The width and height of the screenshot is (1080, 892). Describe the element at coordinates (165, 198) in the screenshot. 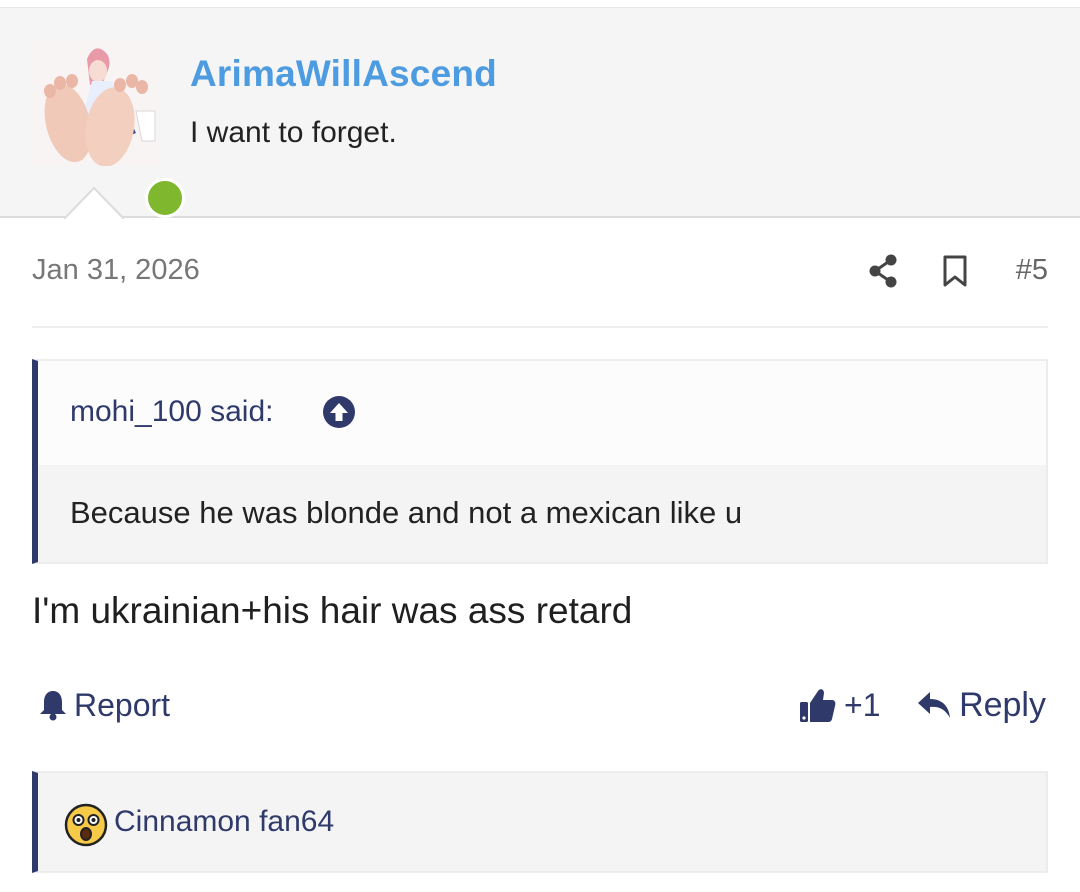

I see `online-status-indicator` at that location.